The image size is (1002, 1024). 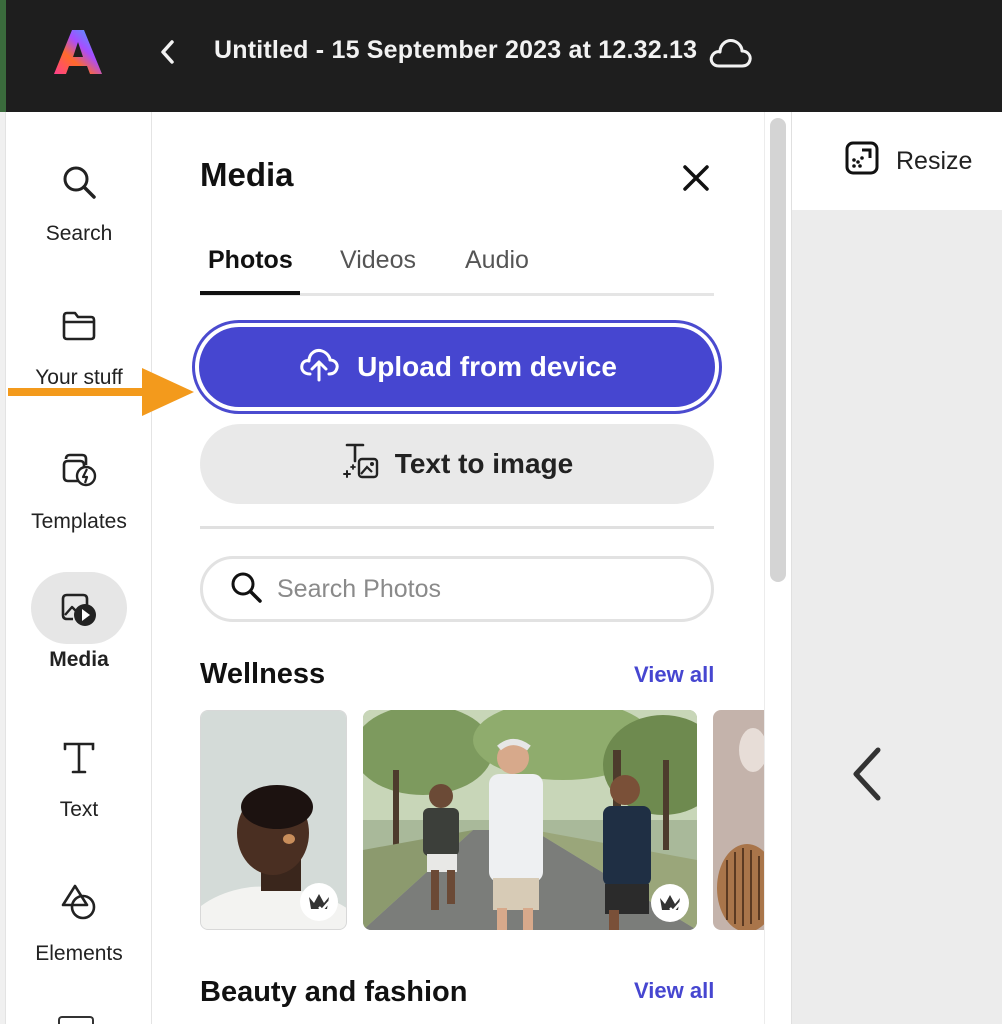 I want to click on rail-item-label: Text, so click(x=79, y=809).